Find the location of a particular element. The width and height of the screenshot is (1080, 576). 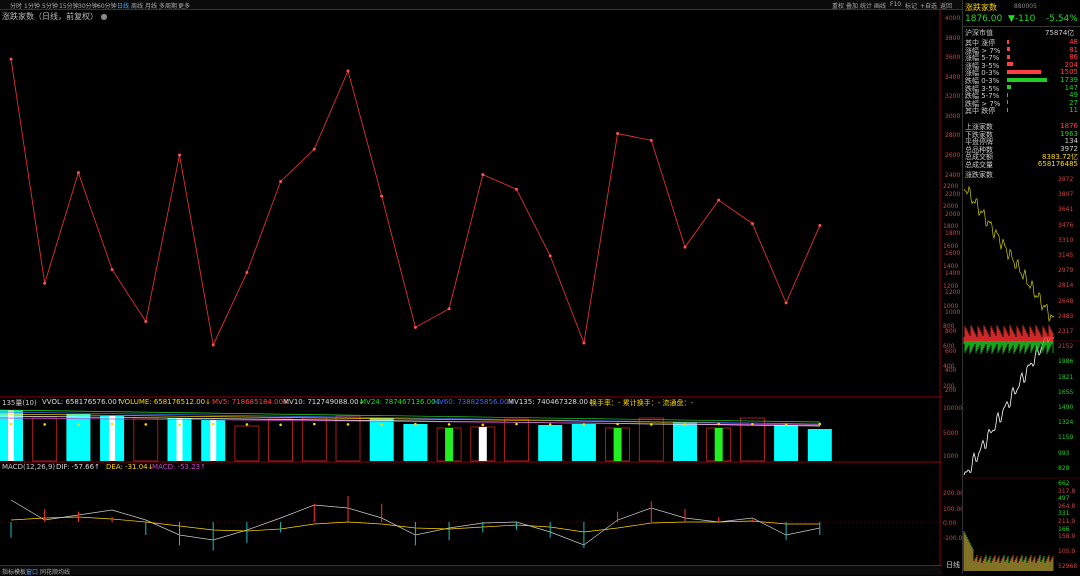

mini-left-tick: 200 is located at coordinates (949, 386).